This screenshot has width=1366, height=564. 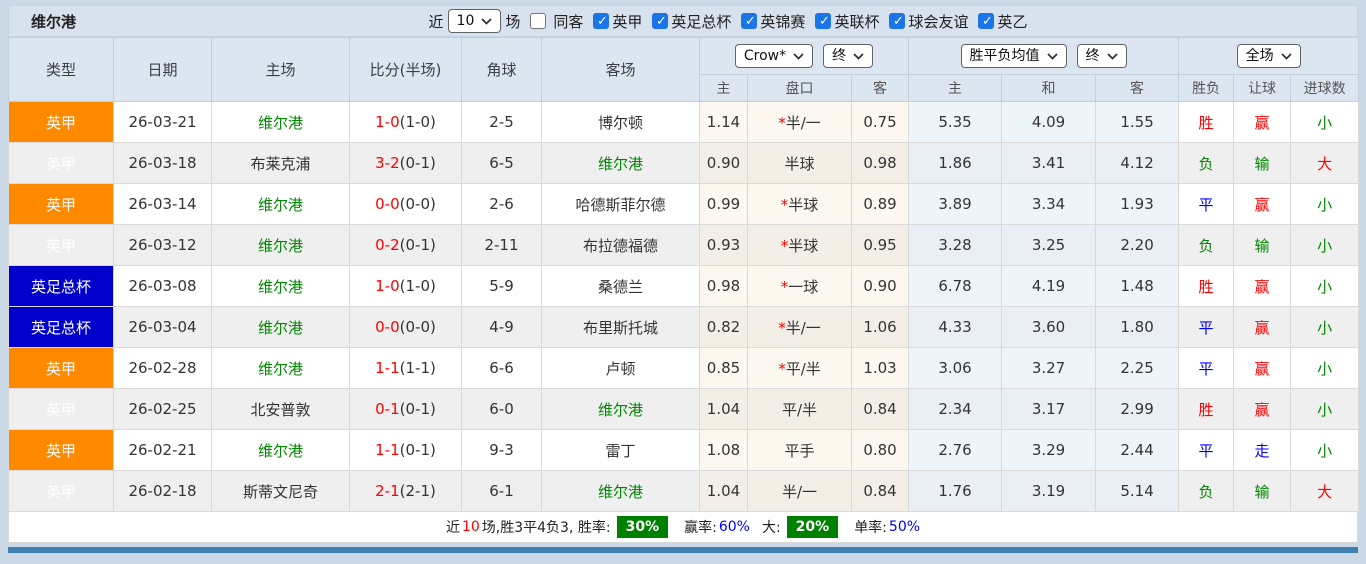 What do you see at coordinates (280, 491) in the screenshot?
I see `home-team: 斯蒂文尼奇` at bounding box center [280, 491].